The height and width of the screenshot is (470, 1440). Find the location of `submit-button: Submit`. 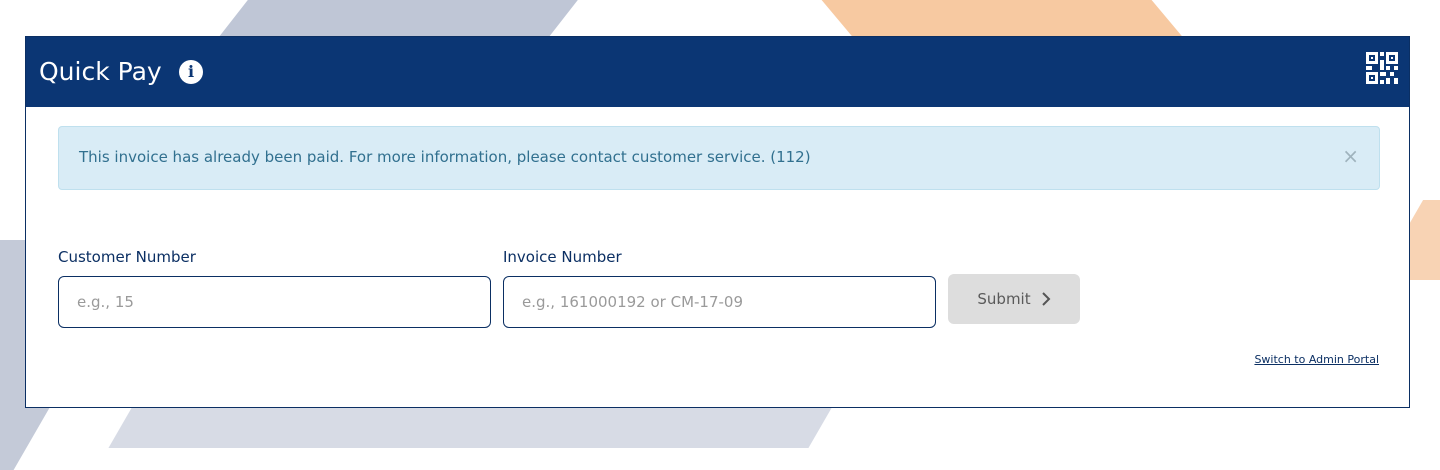

submit-button: Submit is located at coordinates (1014, 299).